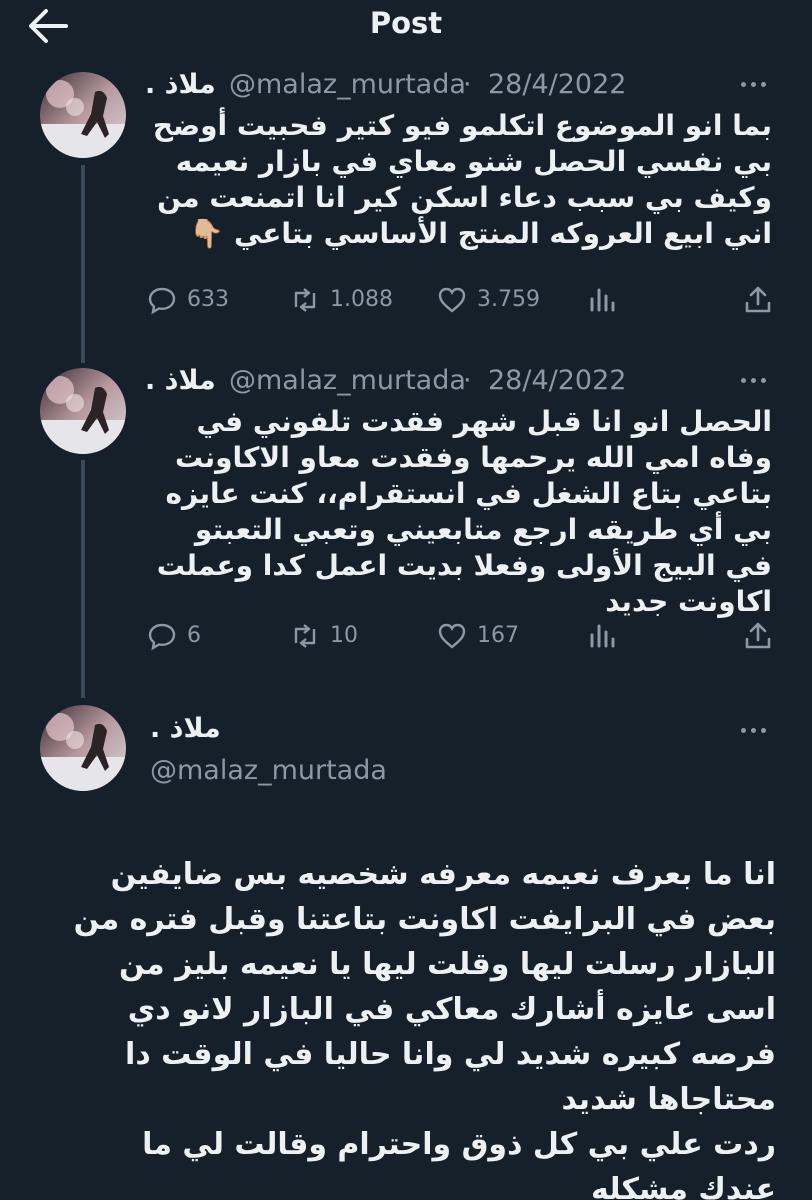  Describe the element at coordinates (83, 748) in the screenshot. I see `avatar` at that location.